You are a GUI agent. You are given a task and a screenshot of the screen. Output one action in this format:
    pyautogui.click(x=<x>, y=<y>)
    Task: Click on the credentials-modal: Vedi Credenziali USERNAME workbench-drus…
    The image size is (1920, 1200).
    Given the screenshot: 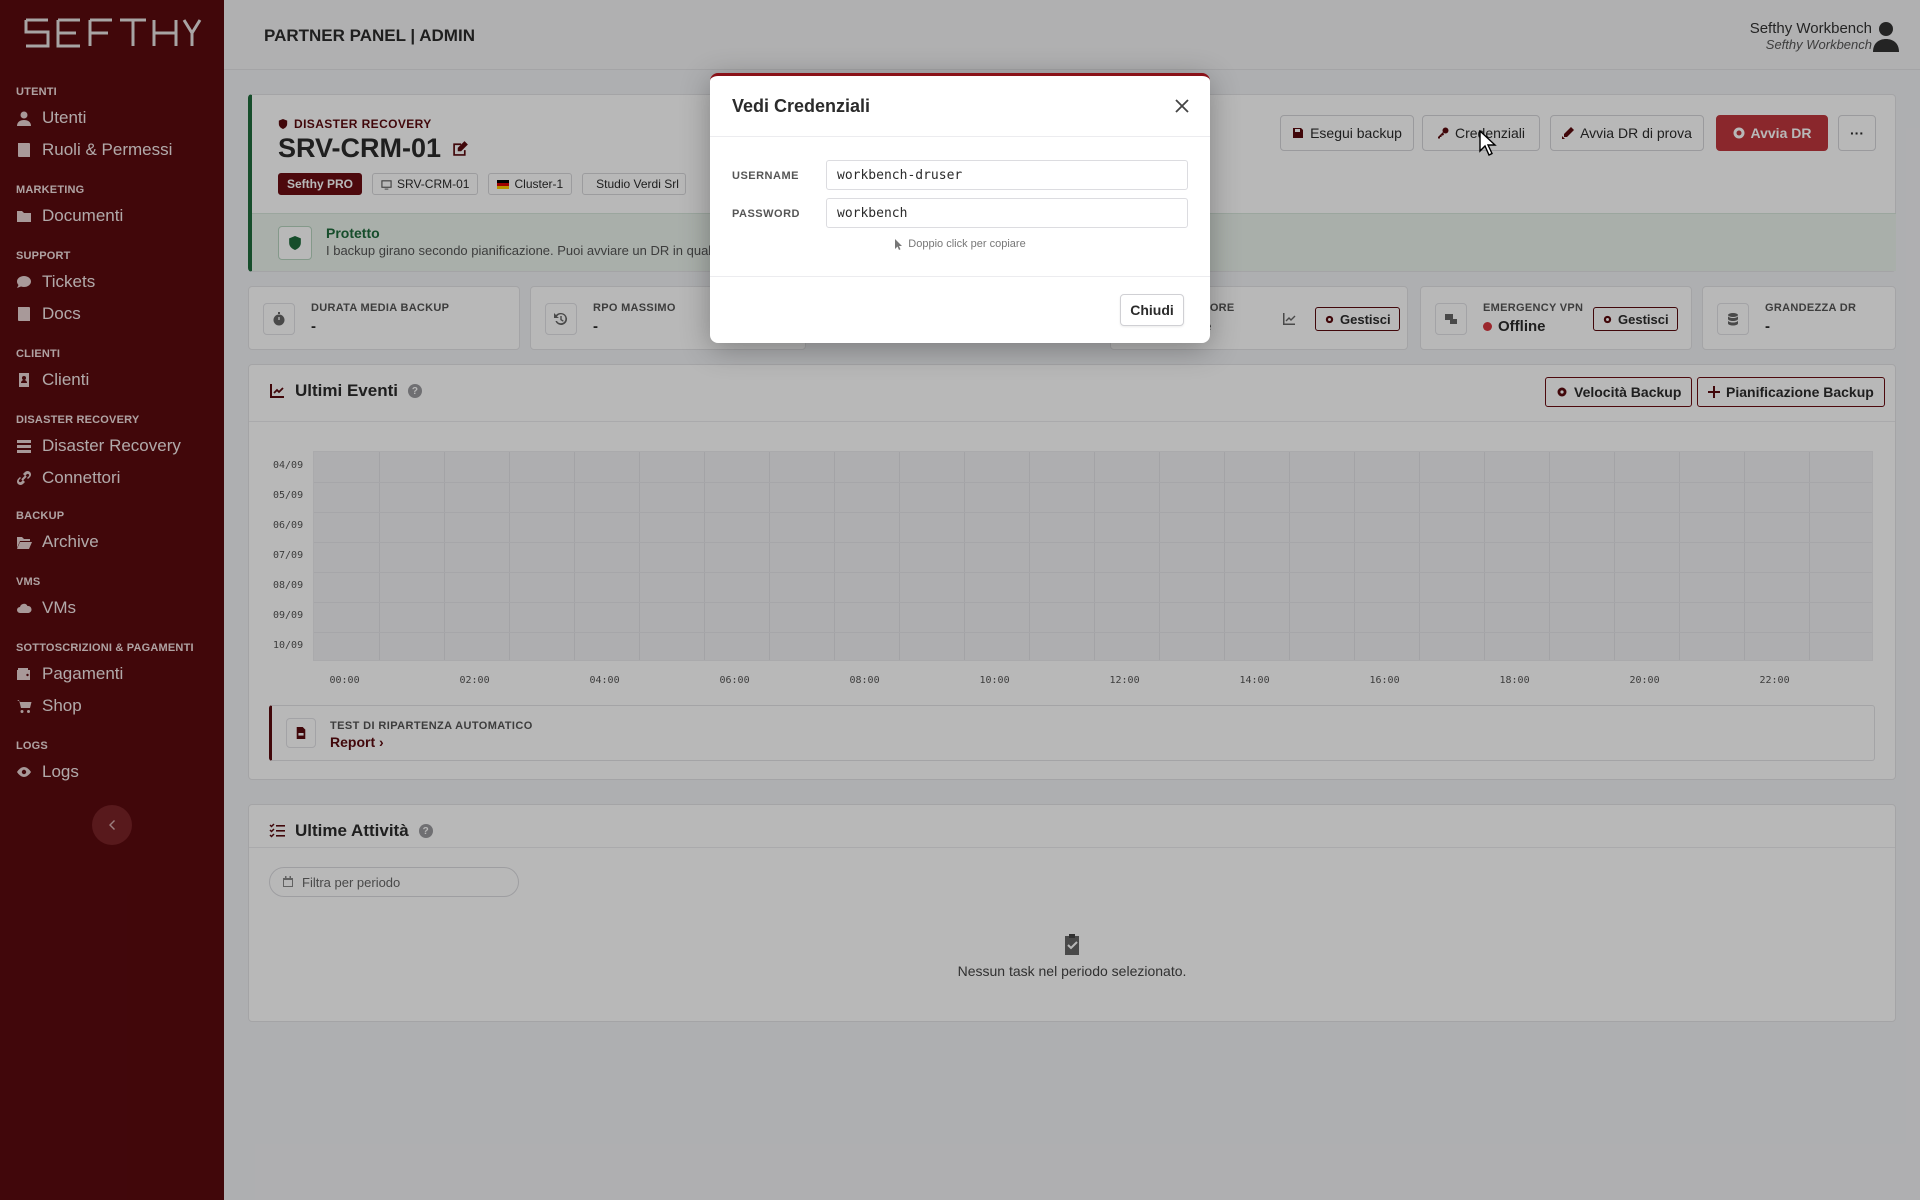 What is the action you would take?
    pyautogui.click(x=960, y=208)
    